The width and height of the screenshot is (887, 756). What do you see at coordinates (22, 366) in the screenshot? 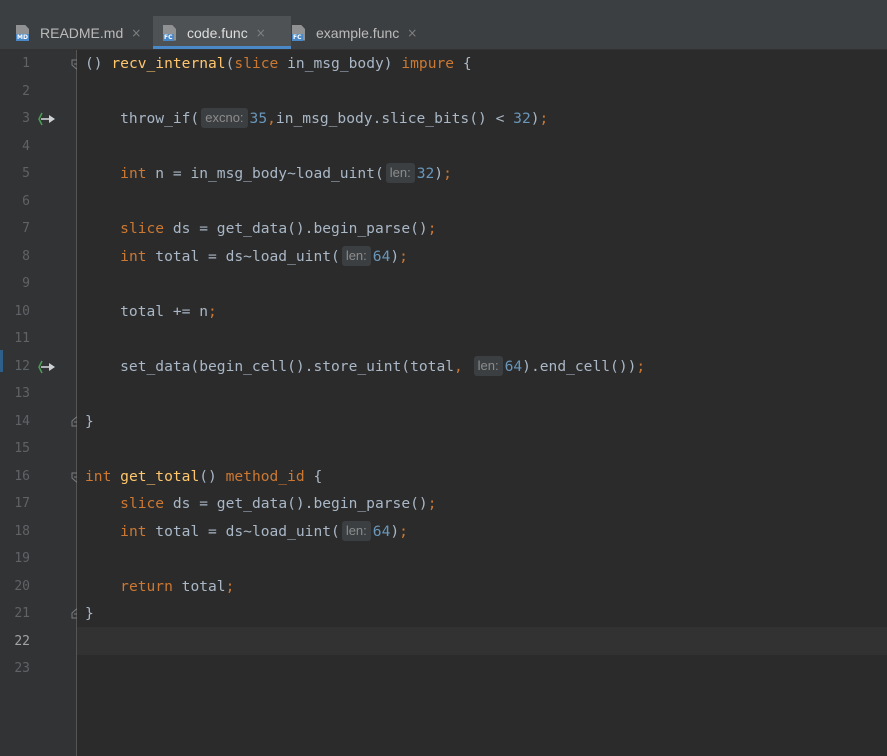
I see `line-number: 12` at bounding box center [22, 366].